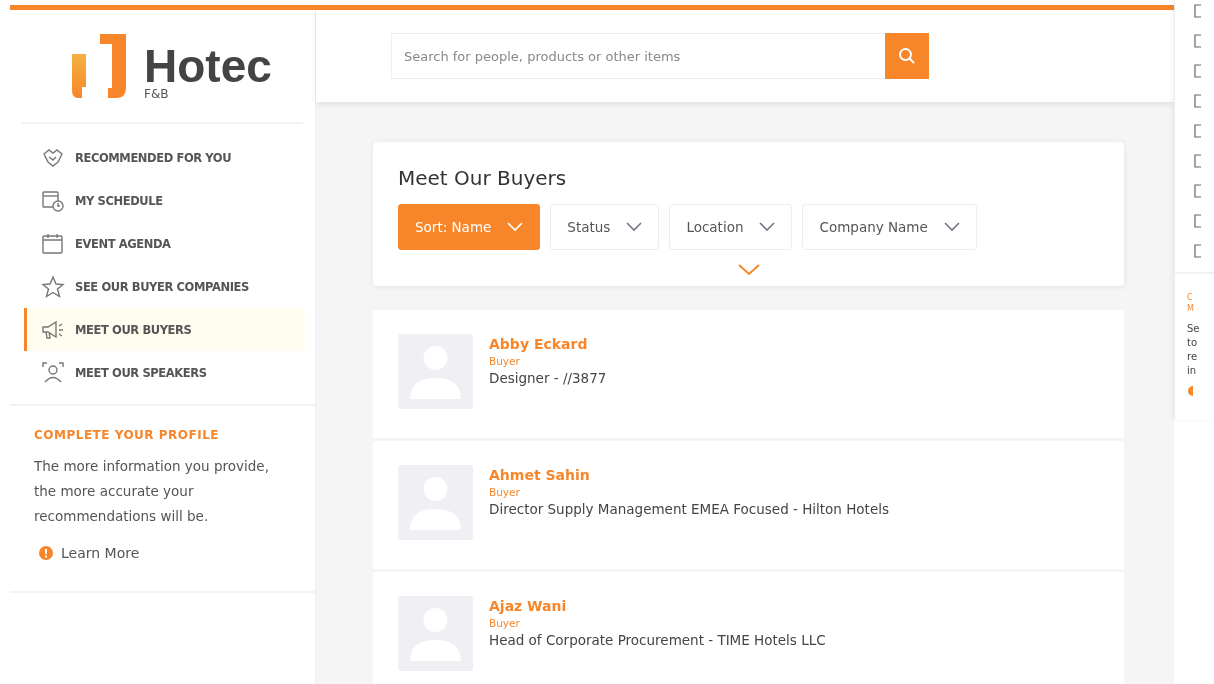  I want to click on panel-text-fragment: to, so click(1193, 343).